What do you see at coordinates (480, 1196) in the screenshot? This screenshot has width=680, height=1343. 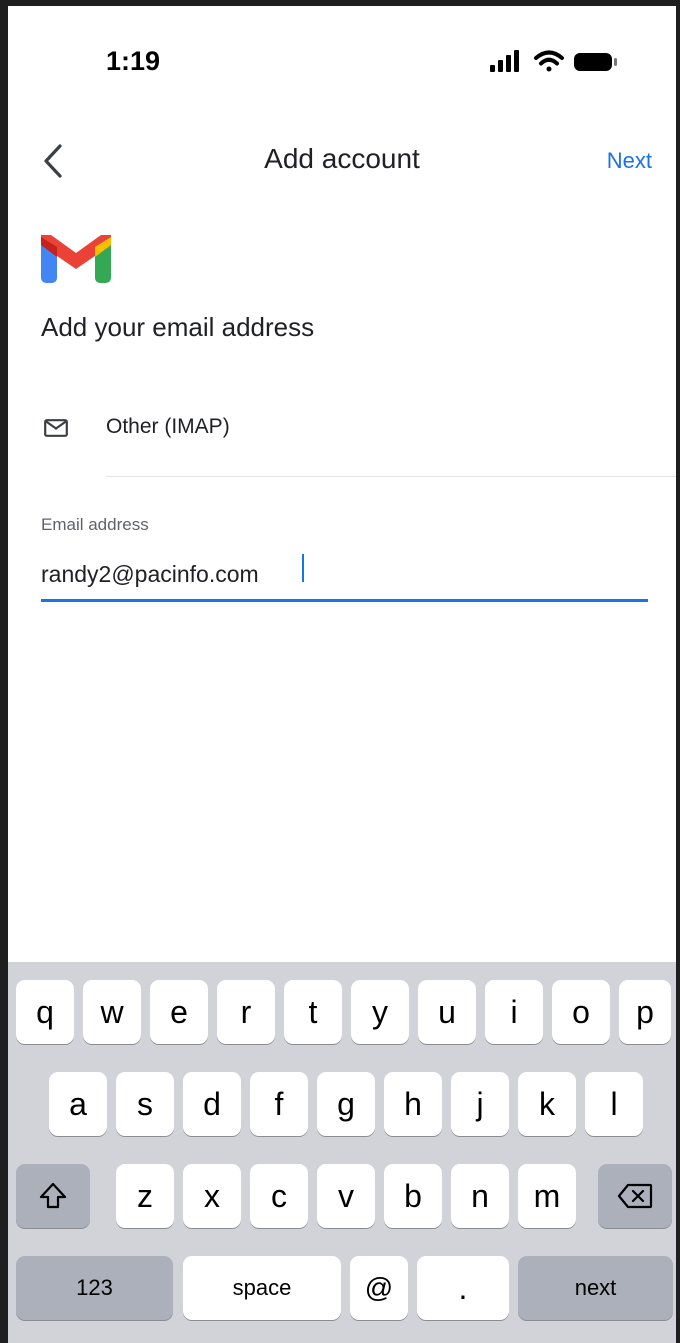 I see `key-n: n` at bounding box center [480, 1196].